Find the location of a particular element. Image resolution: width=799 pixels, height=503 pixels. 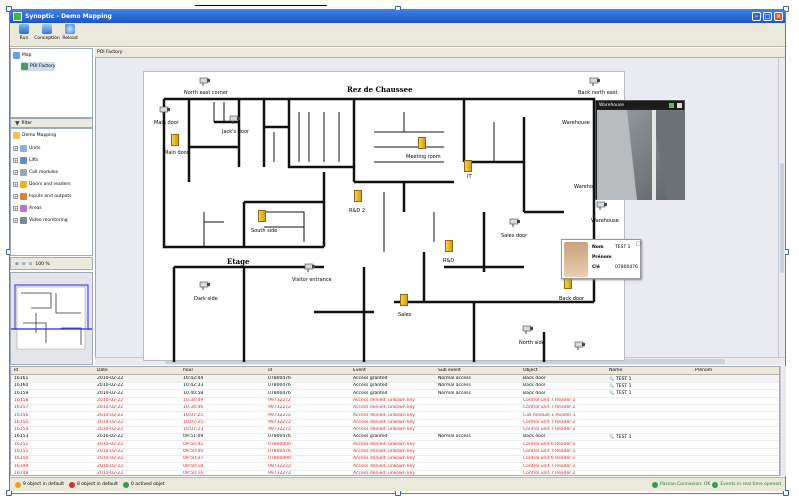

column-header: Event is located at coordinates (359, 370).